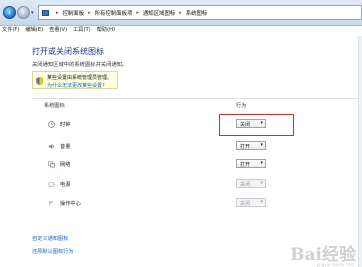 The height and width of the screenshot is (267, 362). I want to click on table-row: 电源 关闭 ▾, so click(197, 186).